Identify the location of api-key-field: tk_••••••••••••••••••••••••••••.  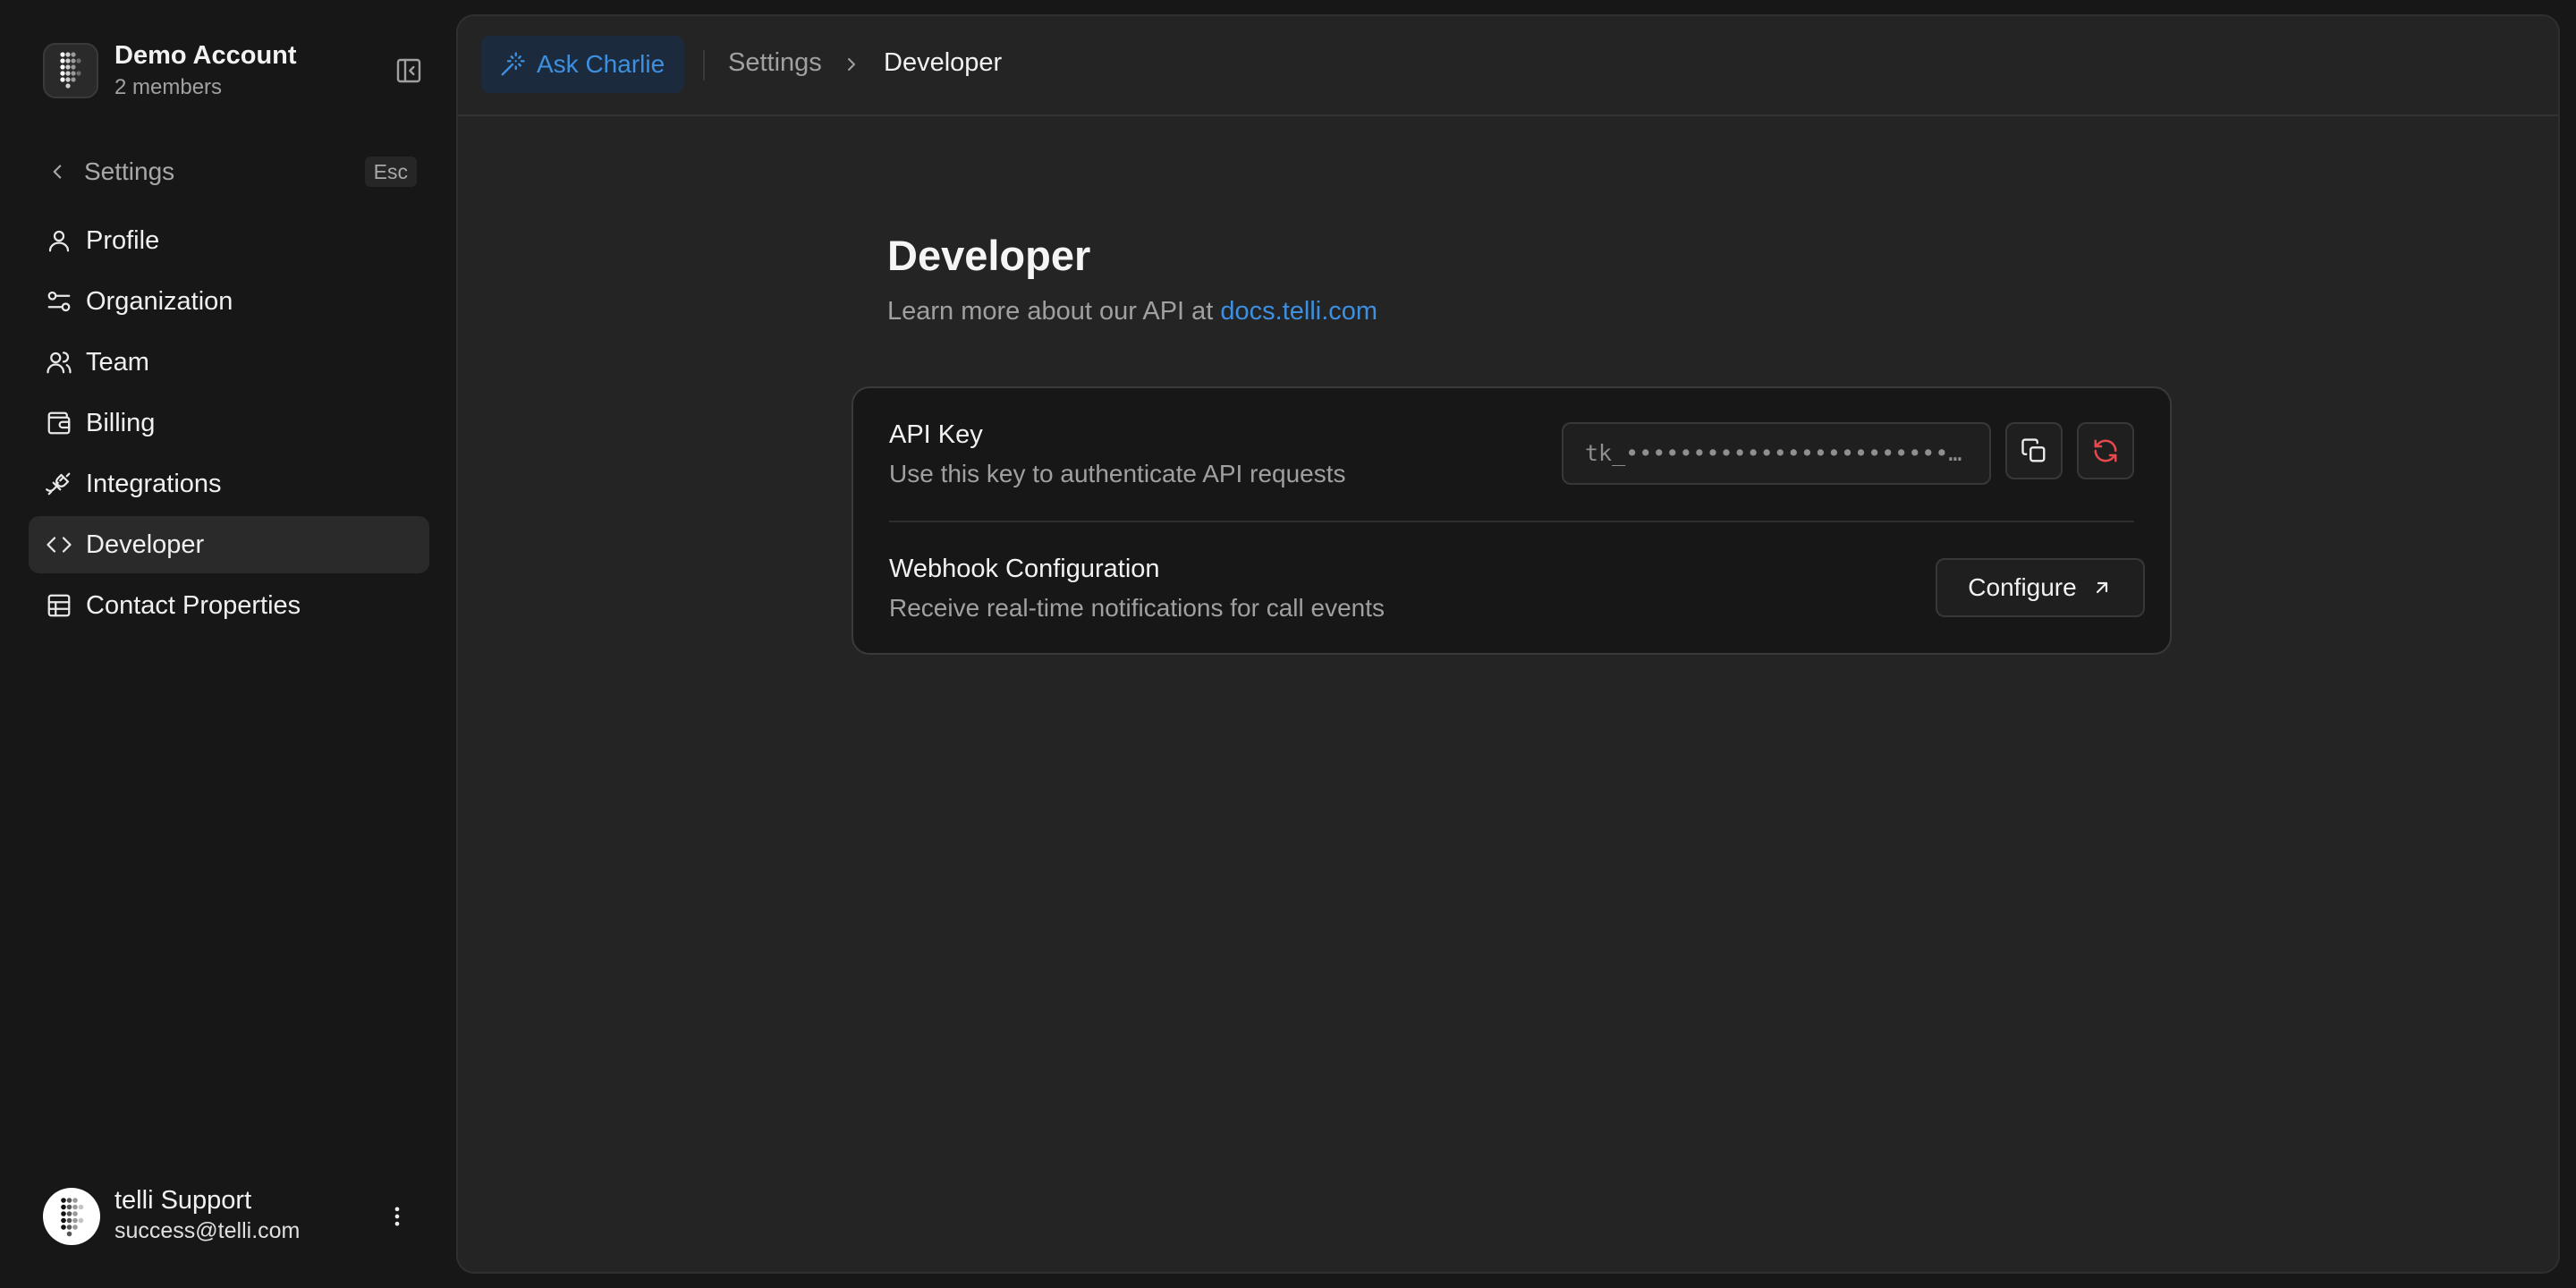
(1776, 453).